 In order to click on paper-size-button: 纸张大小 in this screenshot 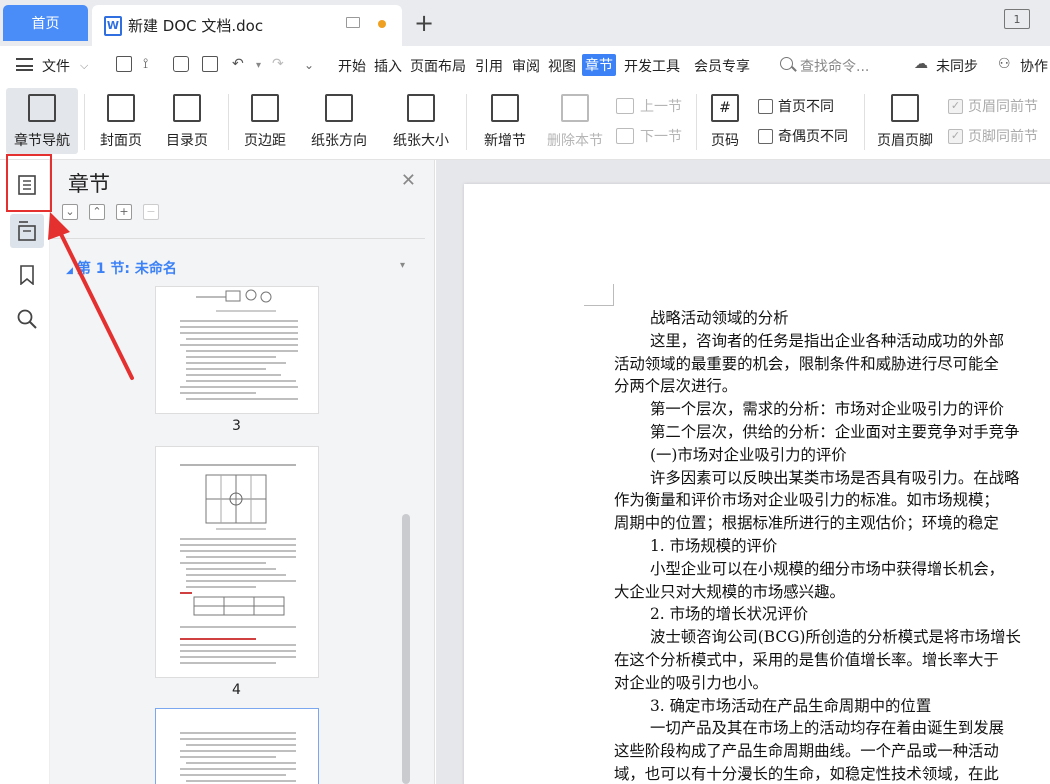, I will do `click(421, 121)`.